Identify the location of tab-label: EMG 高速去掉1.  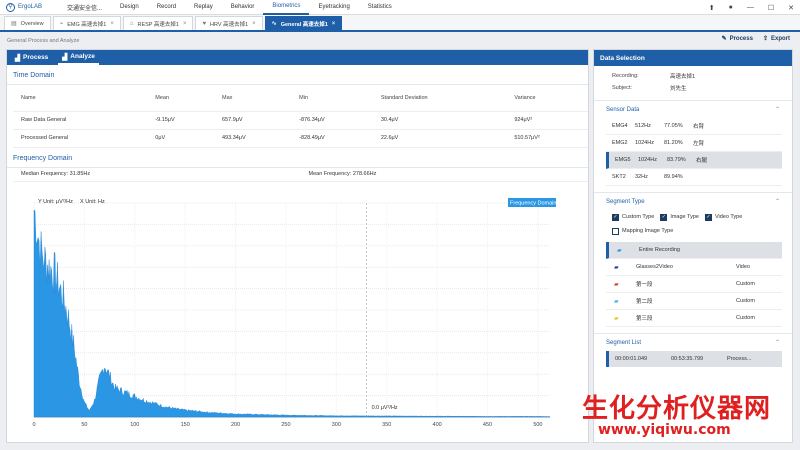
(87, 24).